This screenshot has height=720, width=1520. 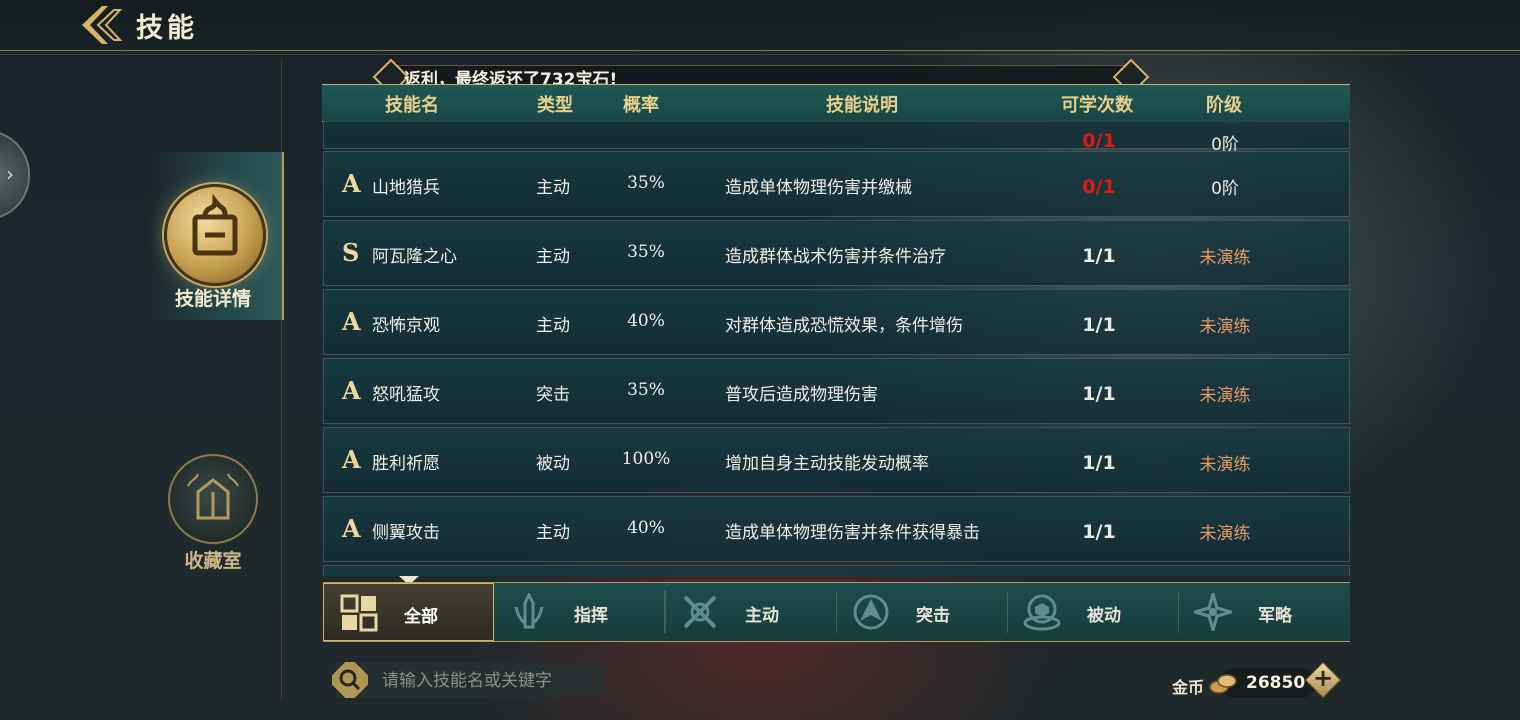 What do you see at coordinates (760, 27) in the screenshot?
I see `top-bar: 技能` at bounding box center [760, 27].